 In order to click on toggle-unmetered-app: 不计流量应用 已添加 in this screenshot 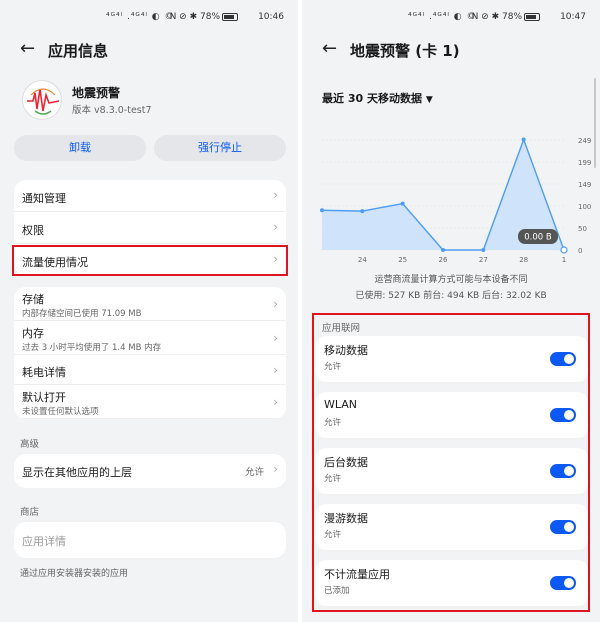, I will do `click(452, 583)`.